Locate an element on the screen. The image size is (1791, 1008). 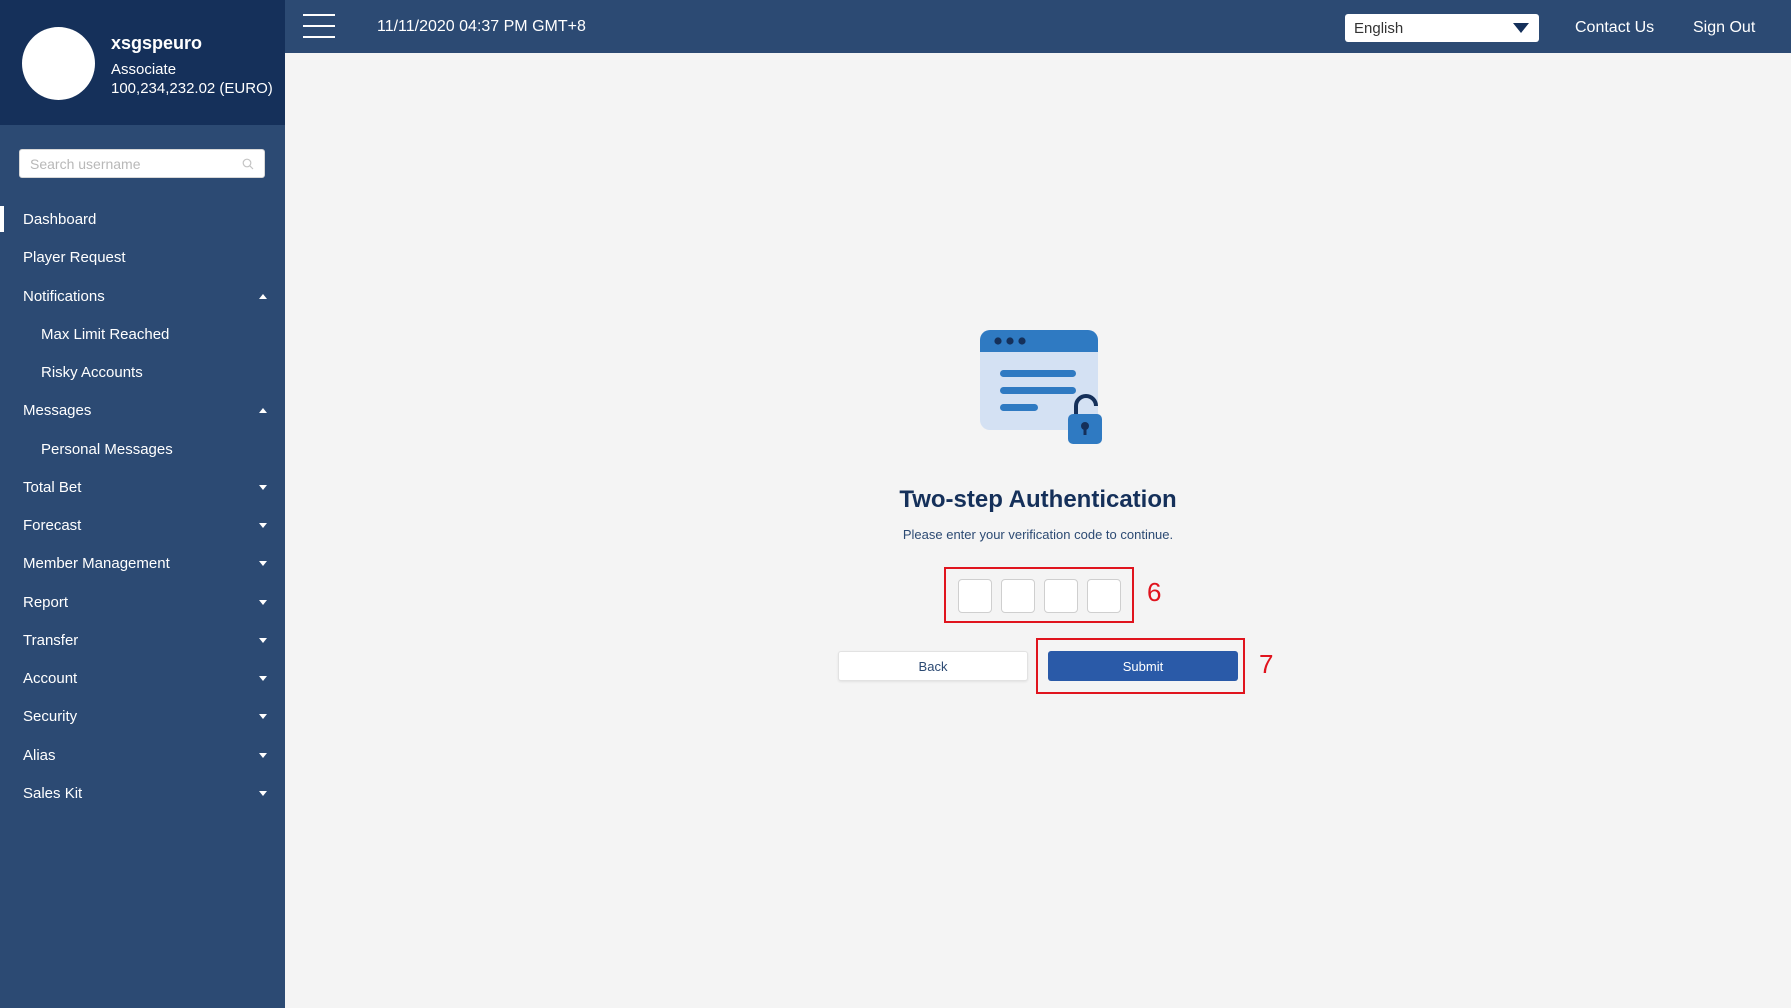
sidebar-item-total-bet: Total Bet is located at coordinates (142, 487).